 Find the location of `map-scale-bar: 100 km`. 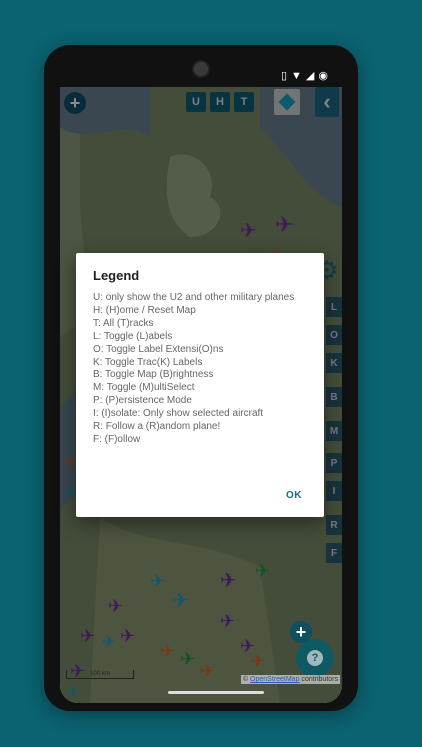

map-scale-bar: 100 km is located at coordinates (100, 674).